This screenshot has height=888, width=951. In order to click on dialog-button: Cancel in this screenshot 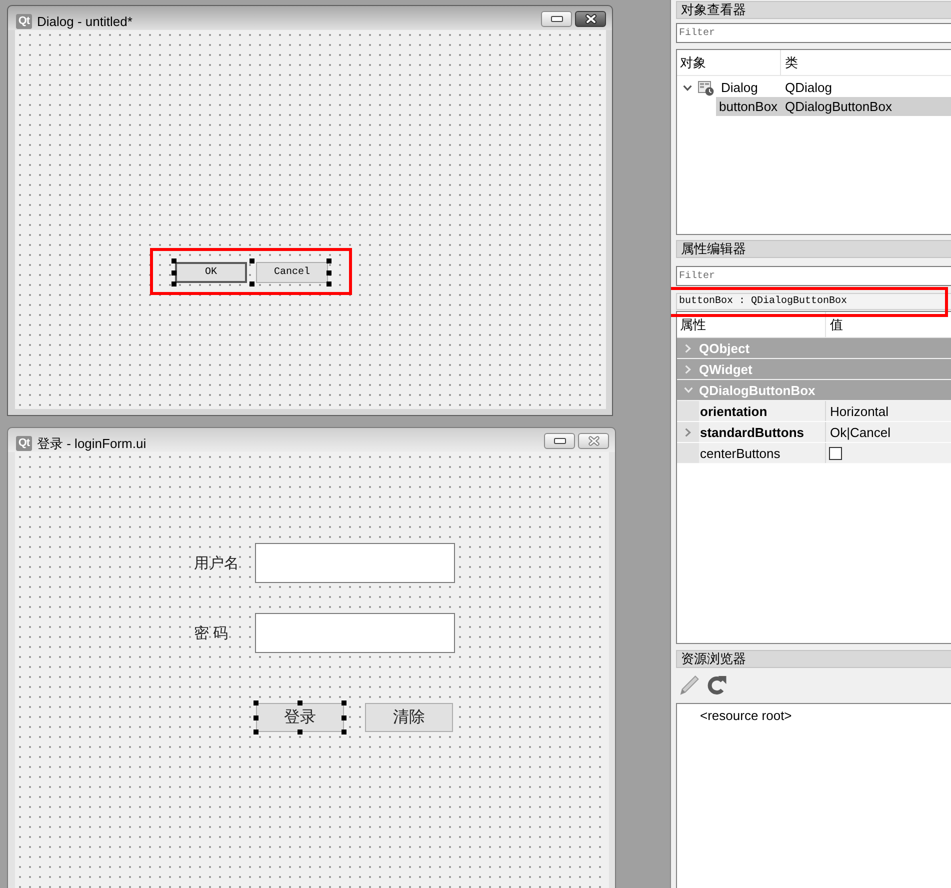, I will do `click(292, 272)`.